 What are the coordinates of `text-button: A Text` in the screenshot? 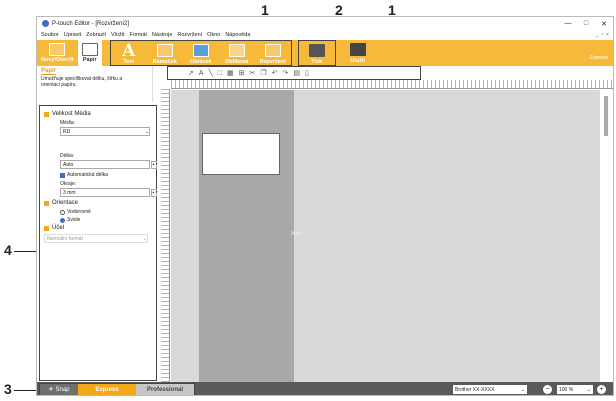 It's located at (129, 54).